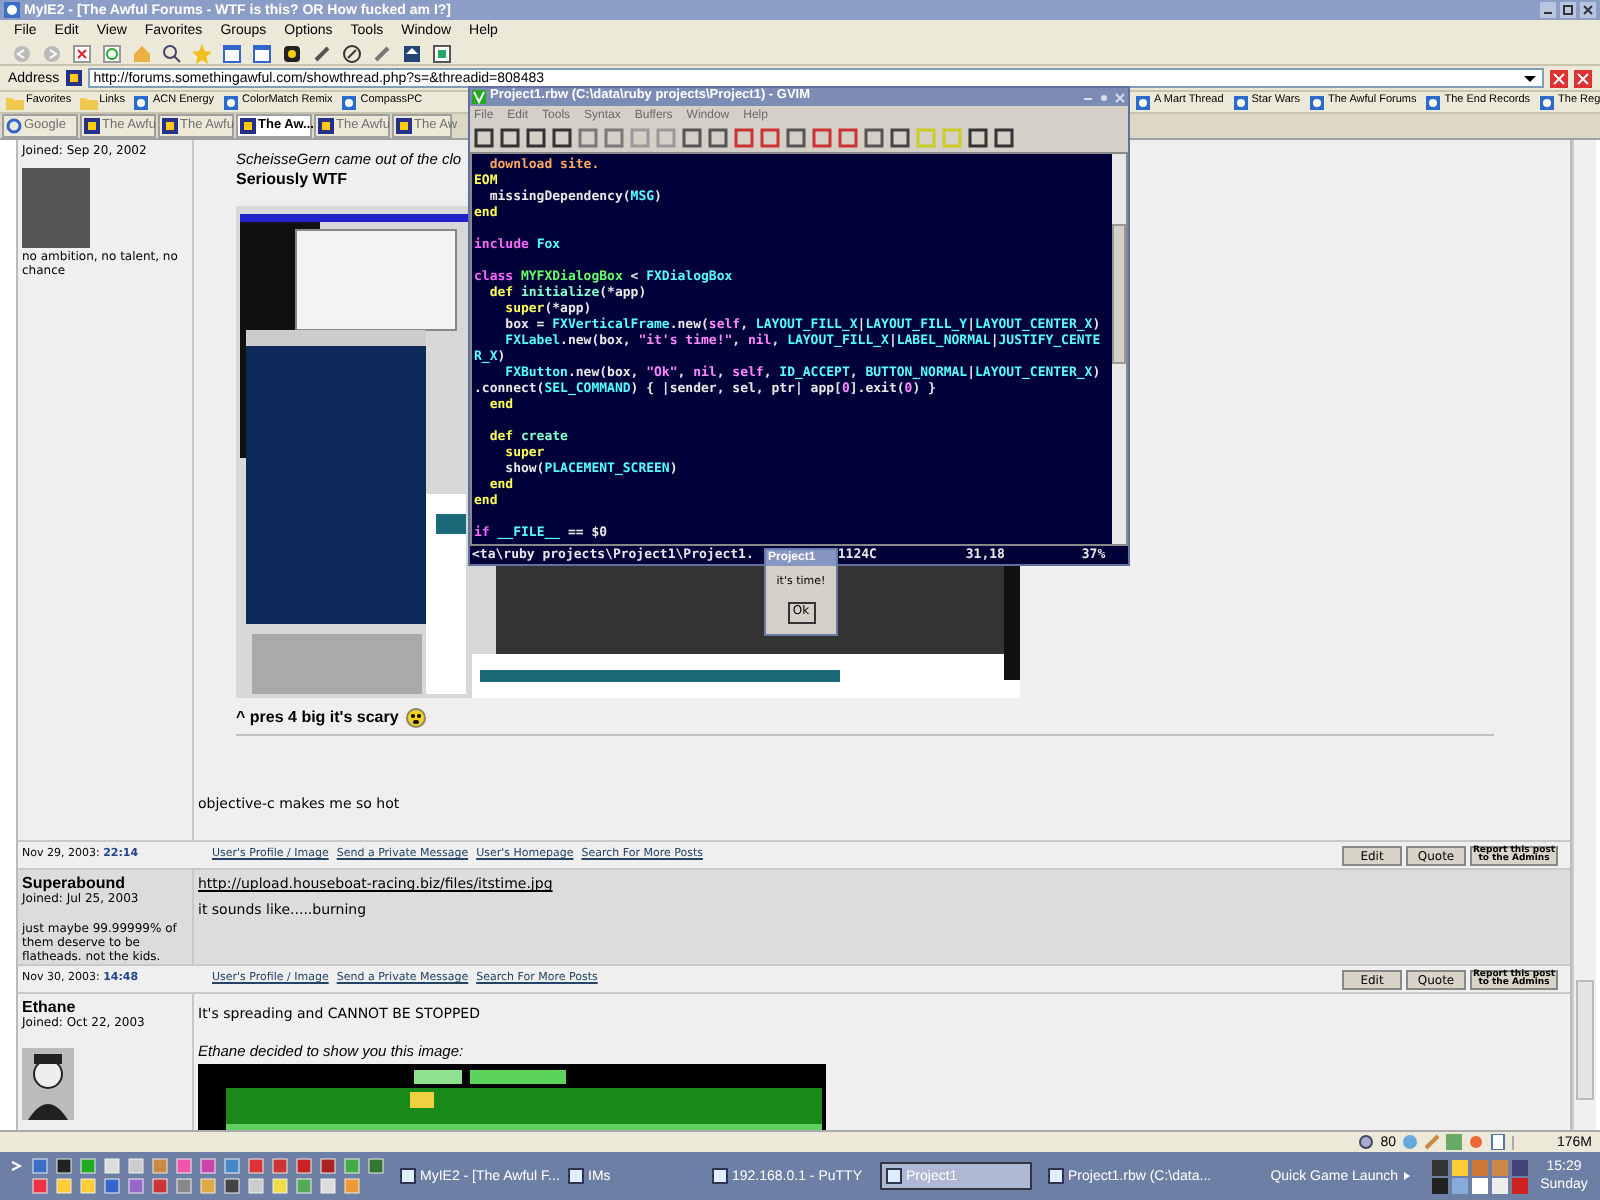  I want to click on brush-icon, so click(1432, 1142).